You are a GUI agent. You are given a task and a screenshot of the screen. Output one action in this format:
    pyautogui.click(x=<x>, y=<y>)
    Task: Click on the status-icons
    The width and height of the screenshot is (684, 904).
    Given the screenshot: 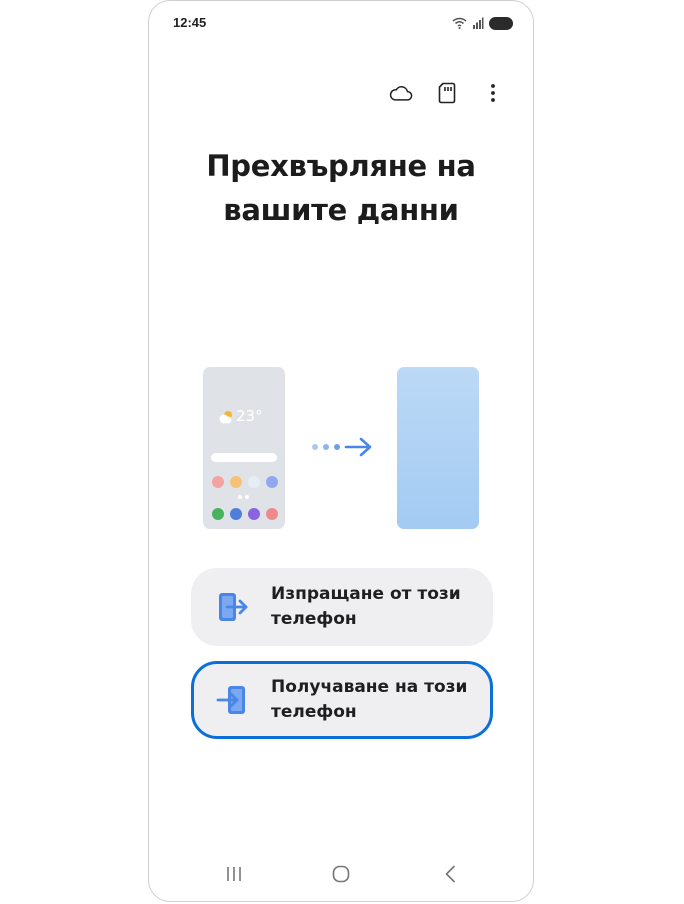 What is the action you would take?
    pyautogui.click(x=482, y=23)
    